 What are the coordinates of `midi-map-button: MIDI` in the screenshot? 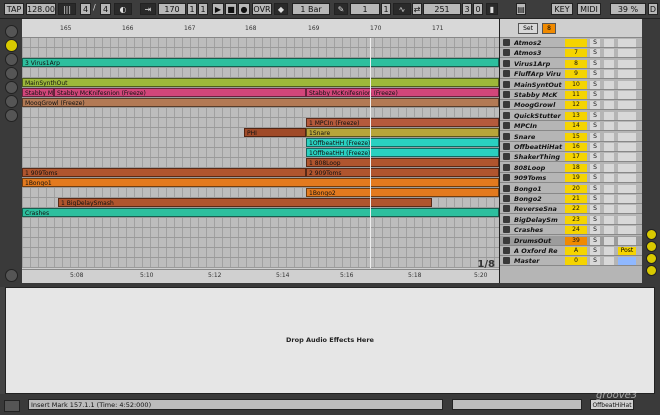 It's located at (589, 9).